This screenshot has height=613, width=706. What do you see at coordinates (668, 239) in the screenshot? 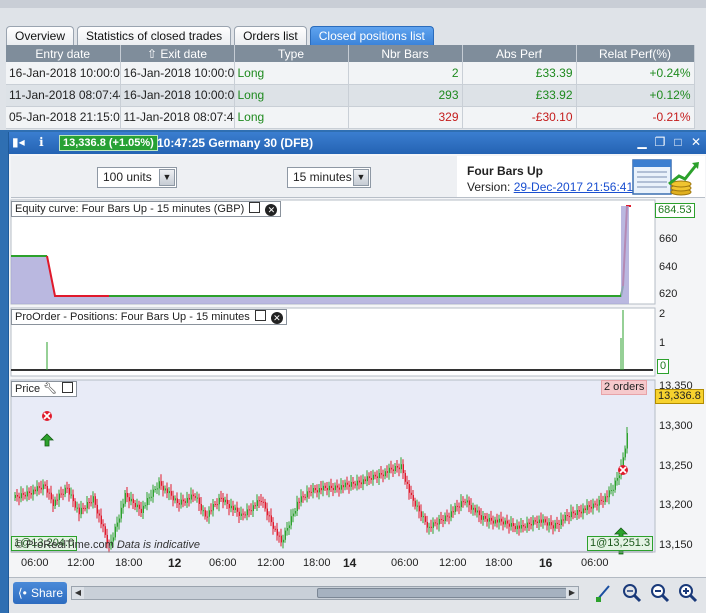
I see `equity-tick: 660` at bounding box center [668, 239].